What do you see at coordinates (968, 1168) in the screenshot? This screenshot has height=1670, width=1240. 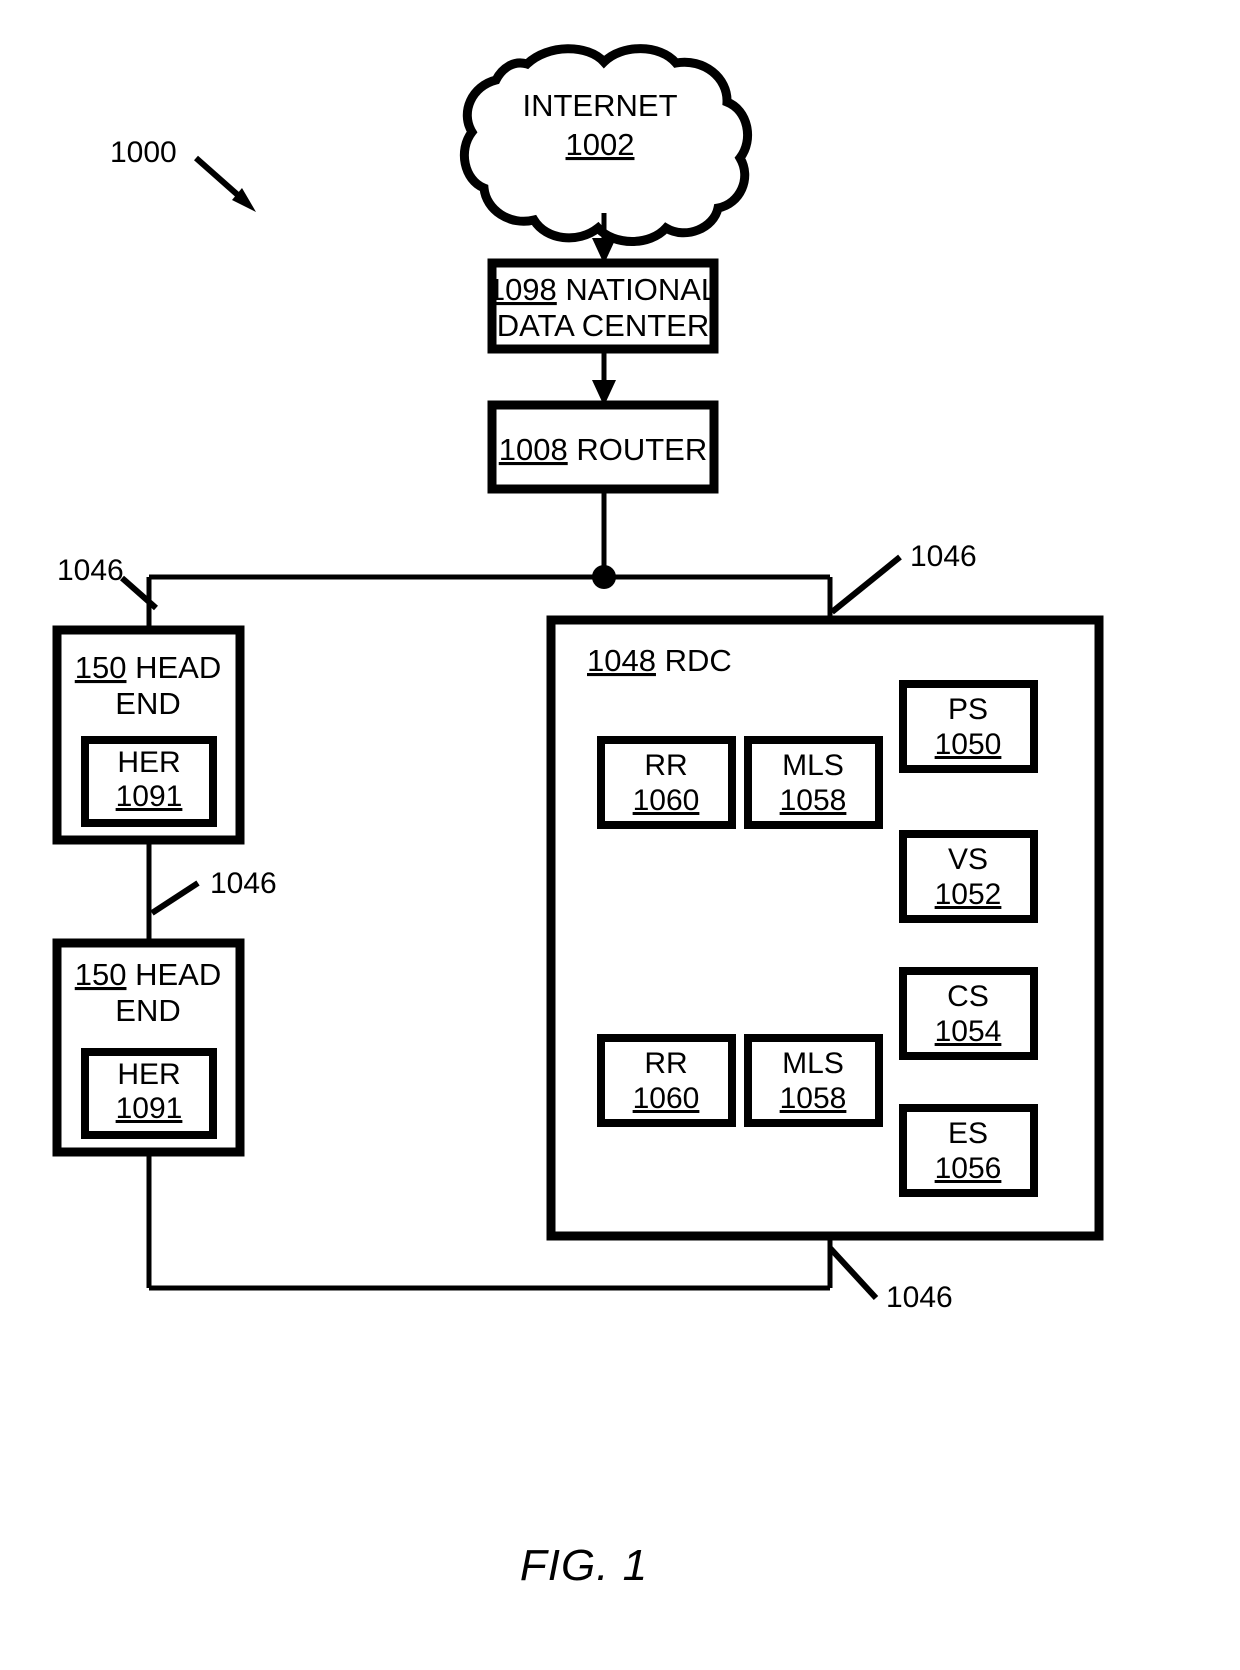 I see `es-ref: 1056` at bounding box center [968, 1168].